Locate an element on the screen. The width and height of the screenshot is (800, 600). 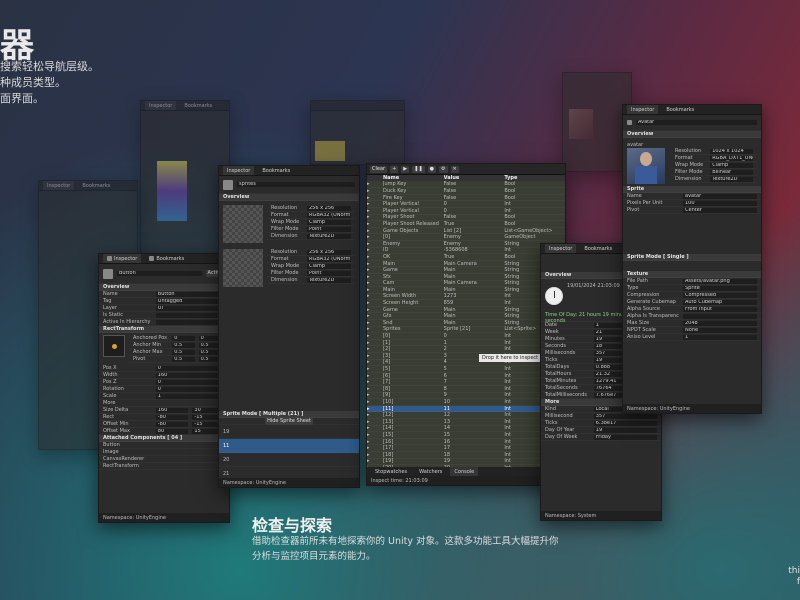
transform-row: Scale 1 is located at coordinates (164, 396).